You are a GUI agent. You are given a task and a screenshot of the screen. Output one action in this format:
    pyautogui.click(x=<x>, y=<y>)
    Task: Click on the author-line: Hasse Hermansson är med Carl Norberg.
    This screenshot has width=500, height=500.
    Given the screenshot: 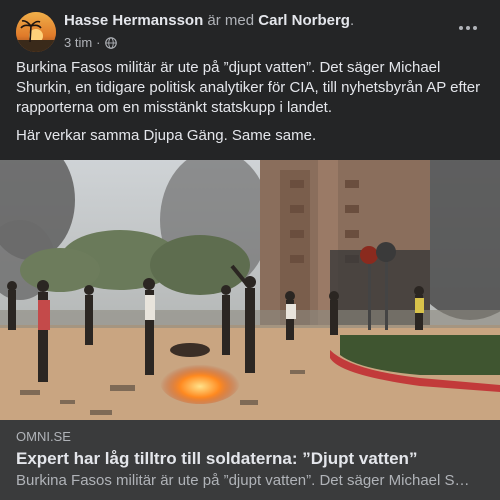 What is the action you would take?
    pyautogui.click(x=209, y=21)
    